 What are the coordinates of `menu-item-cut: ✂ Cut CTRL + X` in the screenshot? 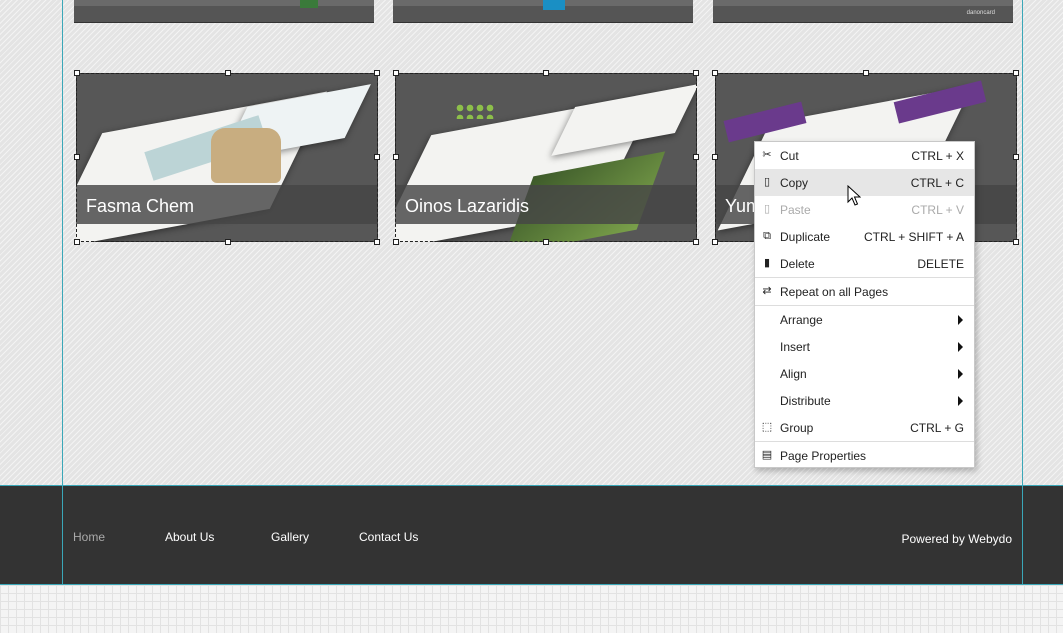 It's located at (864, 155).